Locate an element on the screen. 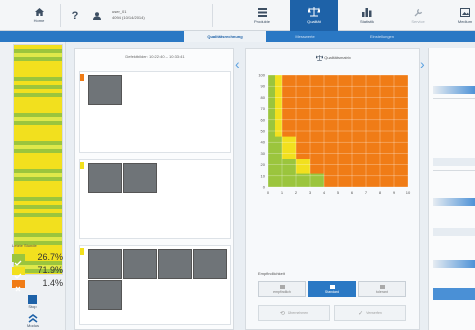 Image resolution: width=475 pixels, height=330 pixels. apply-button: ⟲ Übernehmen is located at coordinates (294, 313).